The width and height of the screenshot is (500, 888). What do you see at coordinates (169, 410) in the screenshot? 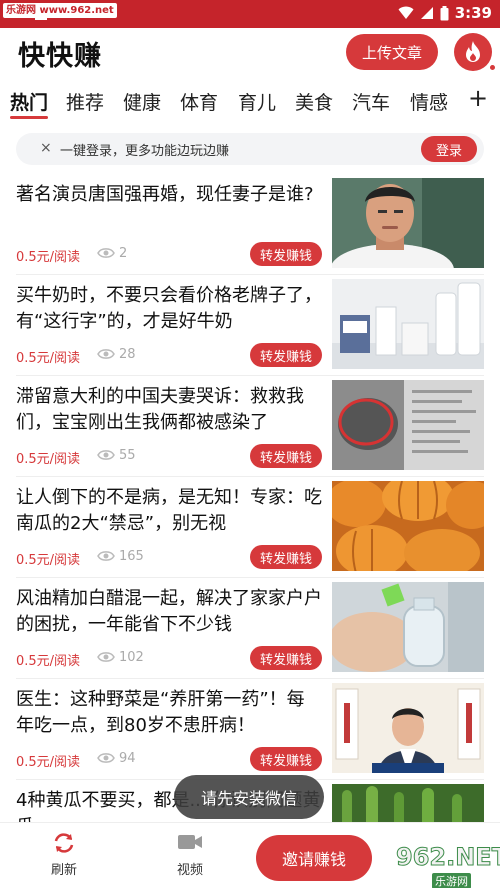
I see `article-title: 滞留意大利的中国夫妻哭诉：救救我们，宝宝刚出生我俩都被感染了` at bounding box center [169, 410].